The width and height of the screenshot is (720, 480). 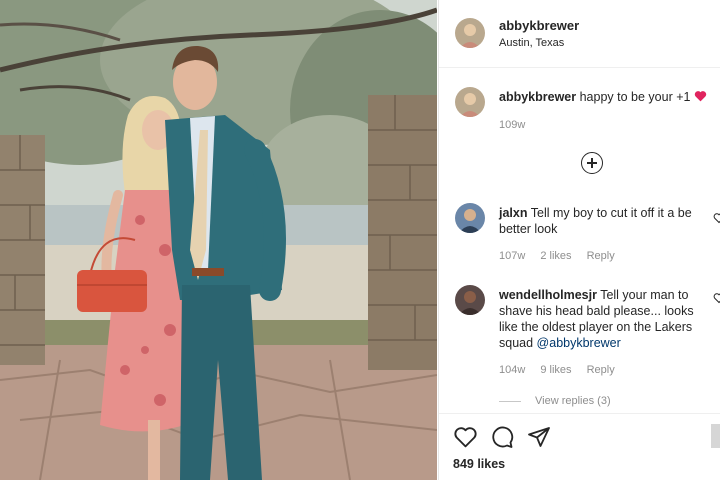 What do you see at coordinates (555, 256) in the screenshot?
I see `comment-likes: 2 likes` at bounding box center [555, 256].